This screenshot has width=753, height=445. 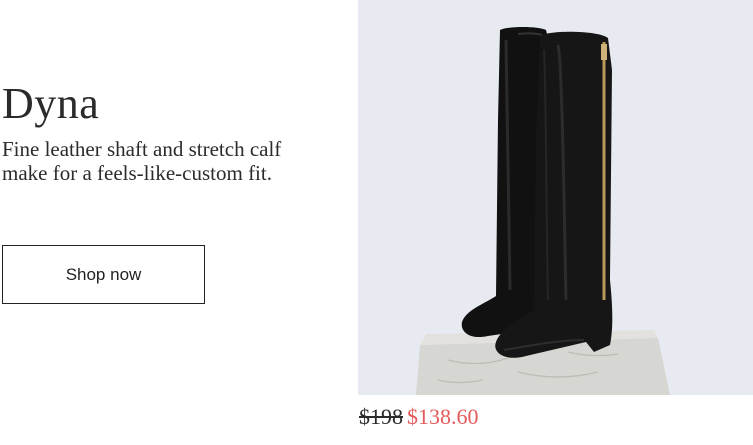 What do you see at coordinates (103, 274) in the screenshot?
I see `shop-now-button: Shop now` at bounding box center [103, 274].